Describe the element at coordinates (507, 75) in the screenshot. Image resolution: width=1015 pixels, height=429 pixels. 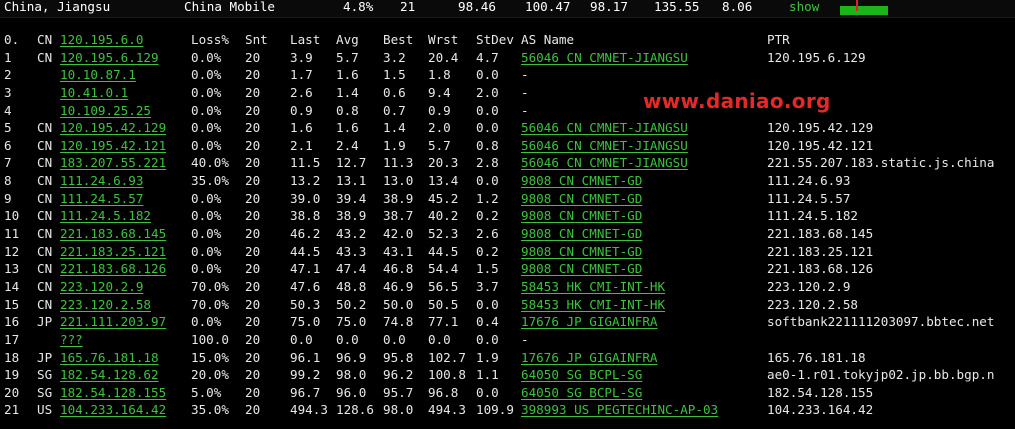
I see `table-row: 2 10.10.87.1 0.0% 20 1.7 1.6 1.5 1.8 0.0 -` at that location.